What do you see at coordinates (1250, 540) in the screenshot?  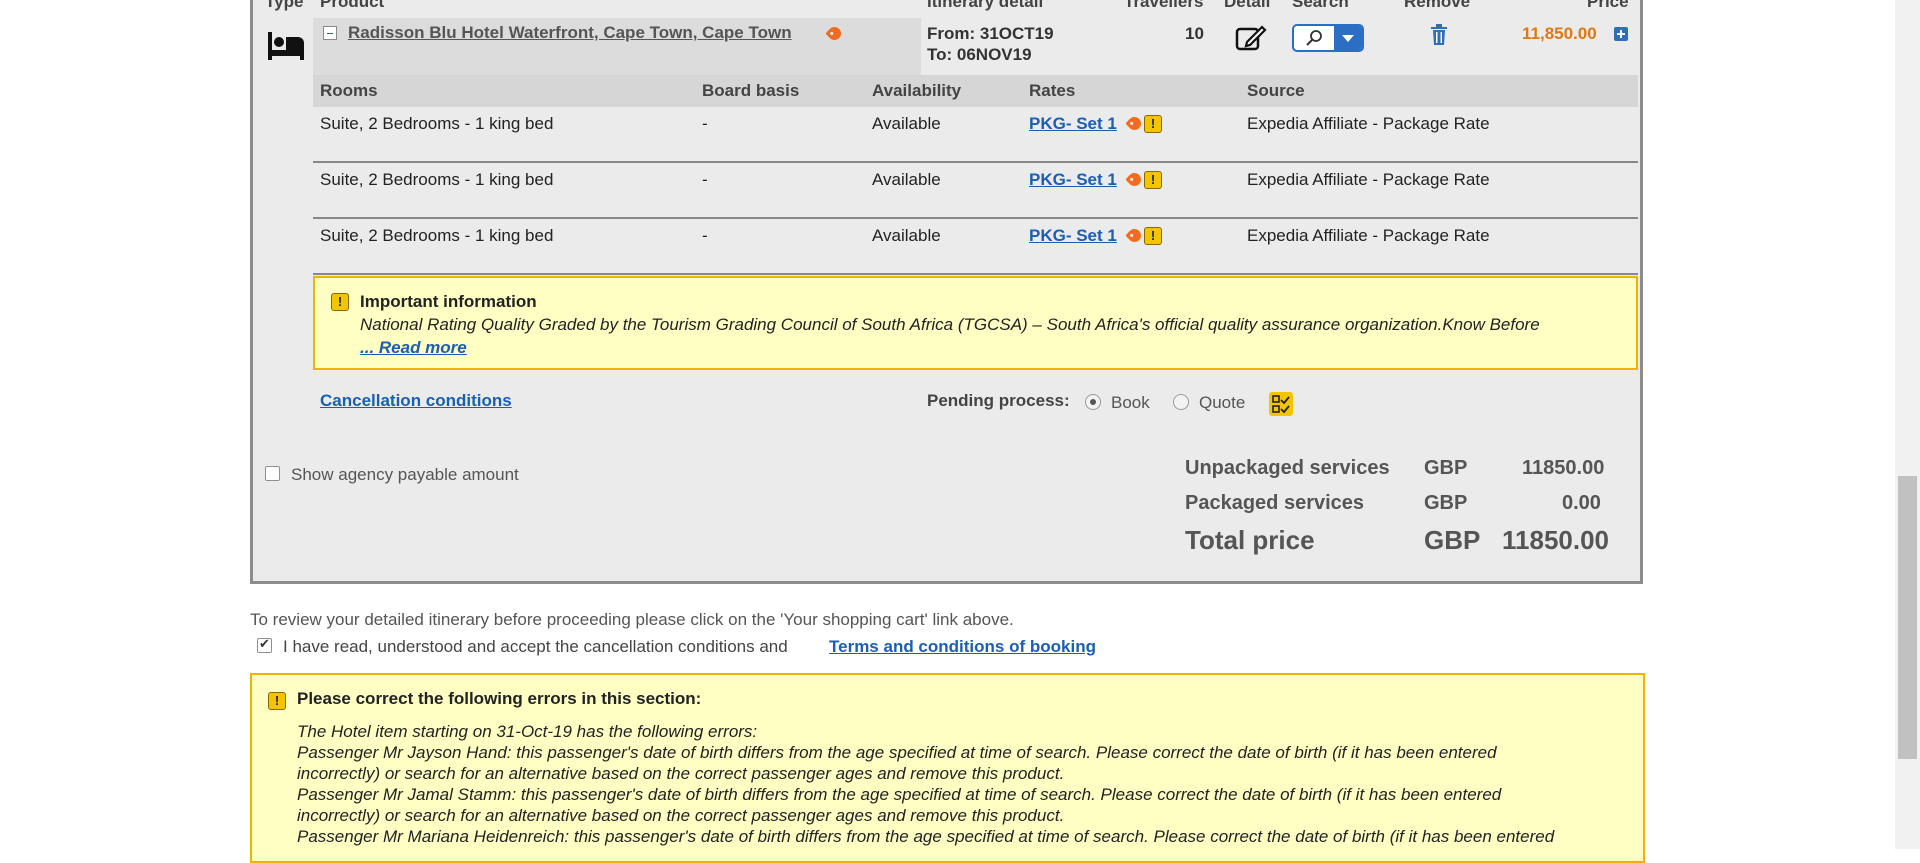 I see `total-price-label: Total price` at bounding box center [1250, 540].